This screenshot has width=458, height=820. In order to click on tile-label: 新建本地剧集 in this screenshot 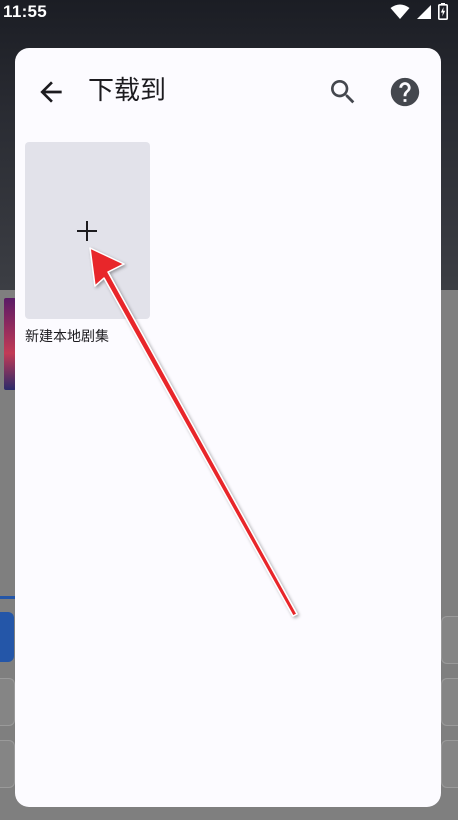, I will do `click(67, 337)`.